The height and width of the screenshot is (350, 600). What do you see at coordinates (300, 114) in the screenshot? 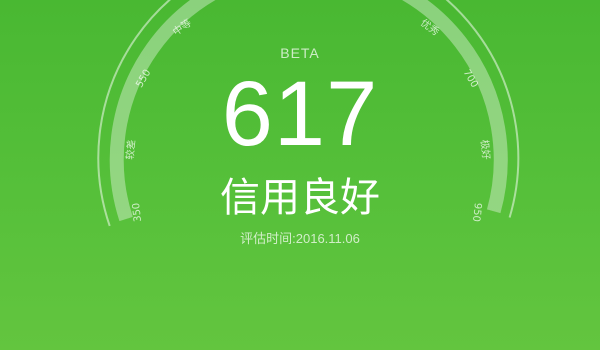
I see `credit-score-value: 617` at bounding box center [300, 114].